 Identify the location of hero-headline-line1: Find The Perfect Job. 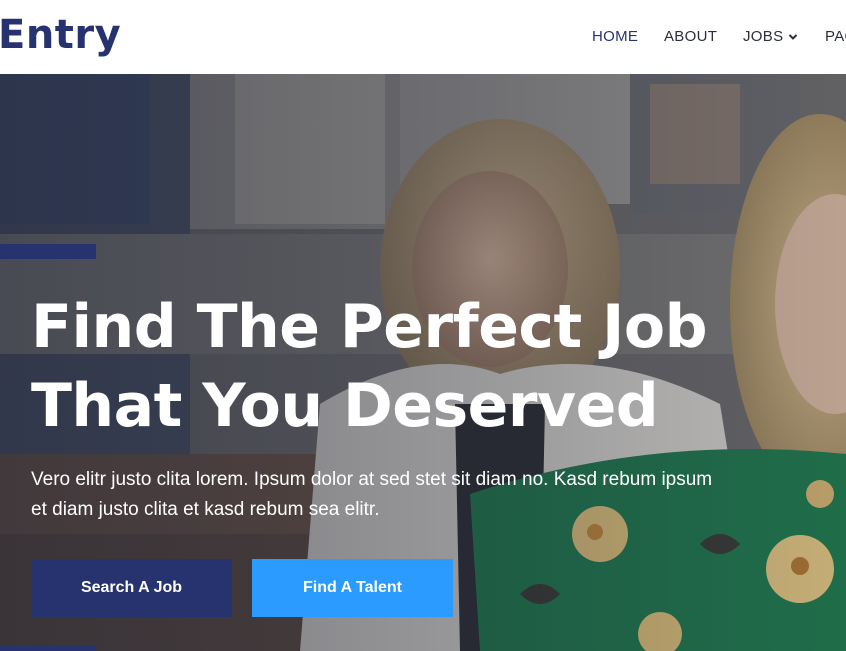
(369, 327).